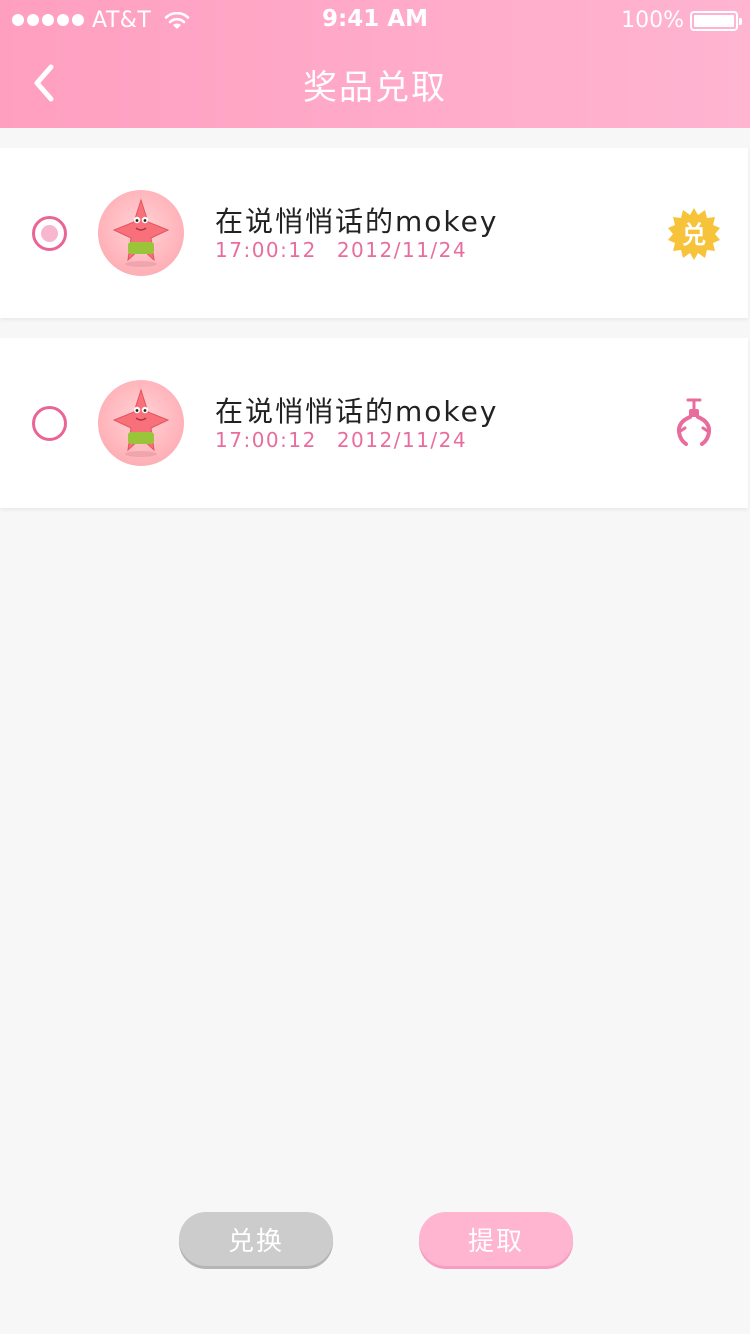  I want to click on claw-badge, so click(694, 424).